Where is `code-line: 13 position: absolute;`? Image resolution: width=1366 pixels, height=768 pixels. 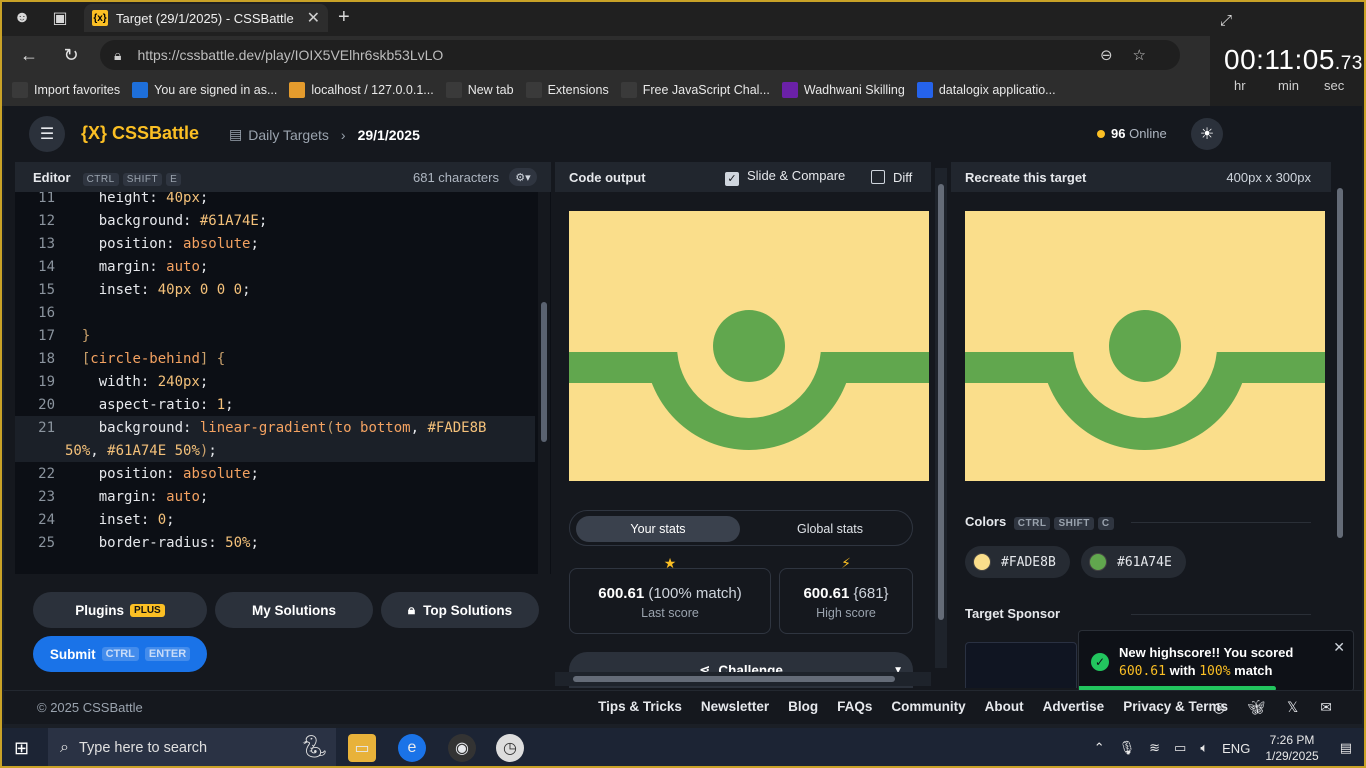
code-line: 13 position: absolute; is located at coordinates (275, 243).